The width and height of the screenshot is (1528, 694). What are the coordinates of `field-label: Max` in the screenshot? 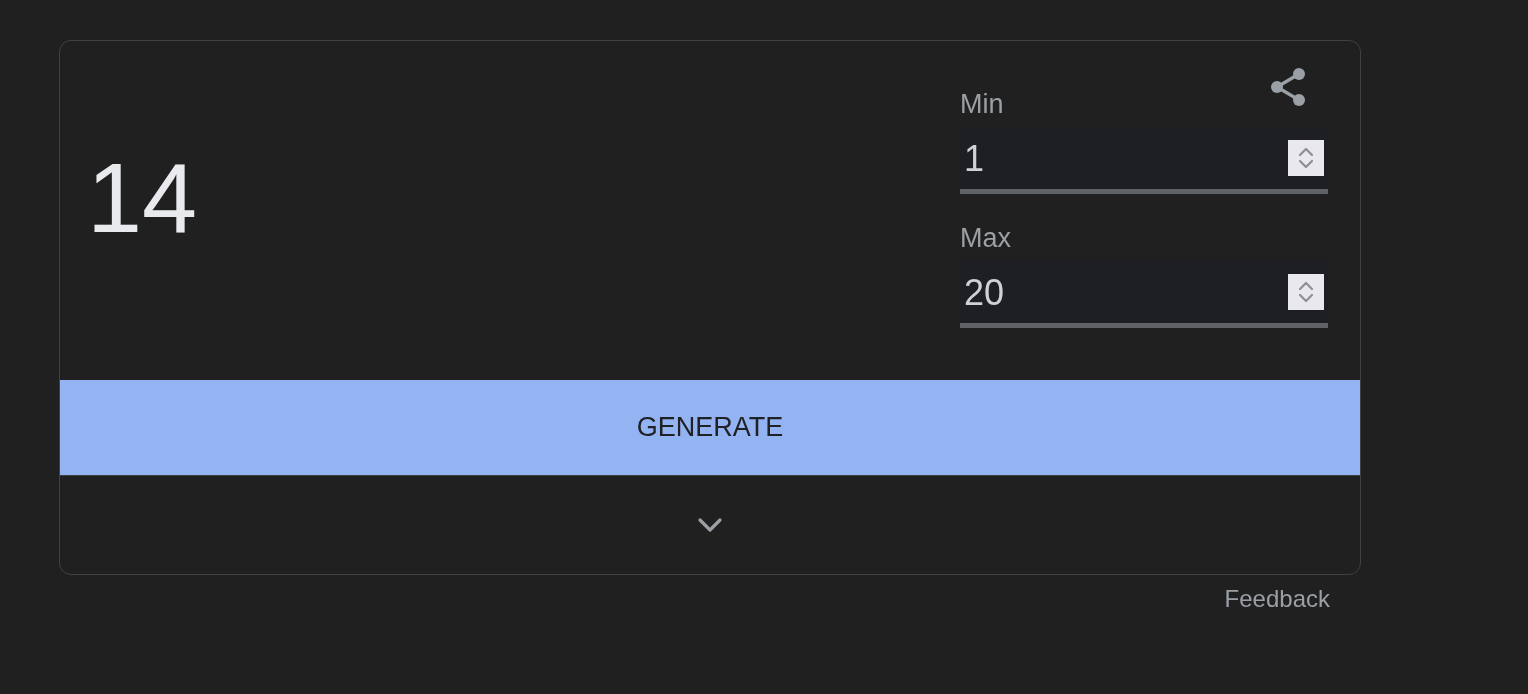 It's located at (985, 238).